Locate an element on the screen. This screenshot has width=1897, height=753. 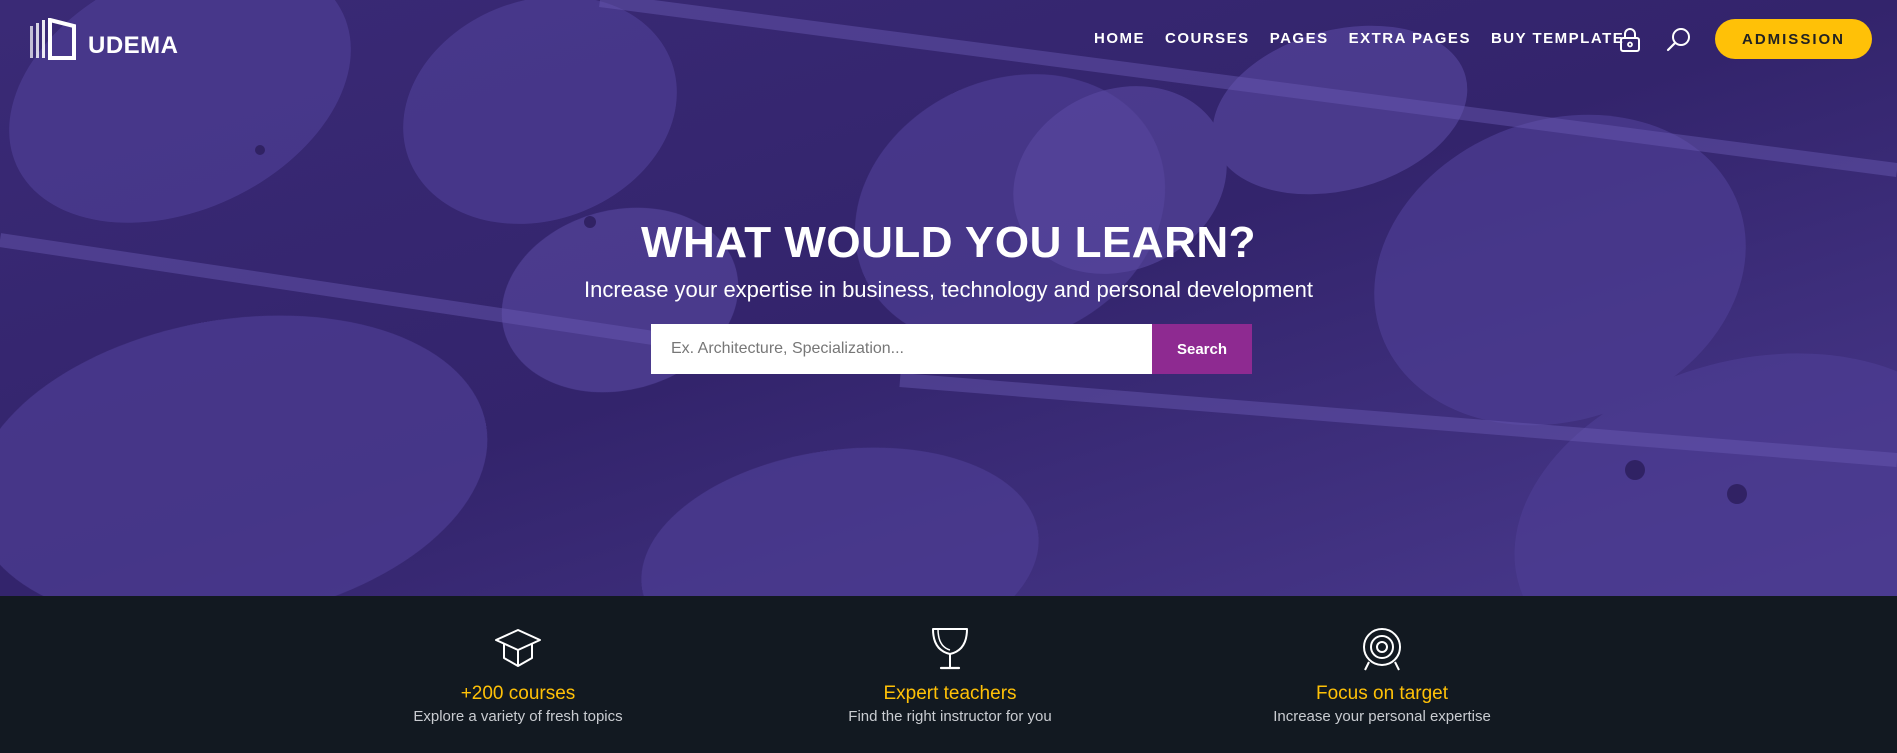
search-input is located at coordinates (901, 349).